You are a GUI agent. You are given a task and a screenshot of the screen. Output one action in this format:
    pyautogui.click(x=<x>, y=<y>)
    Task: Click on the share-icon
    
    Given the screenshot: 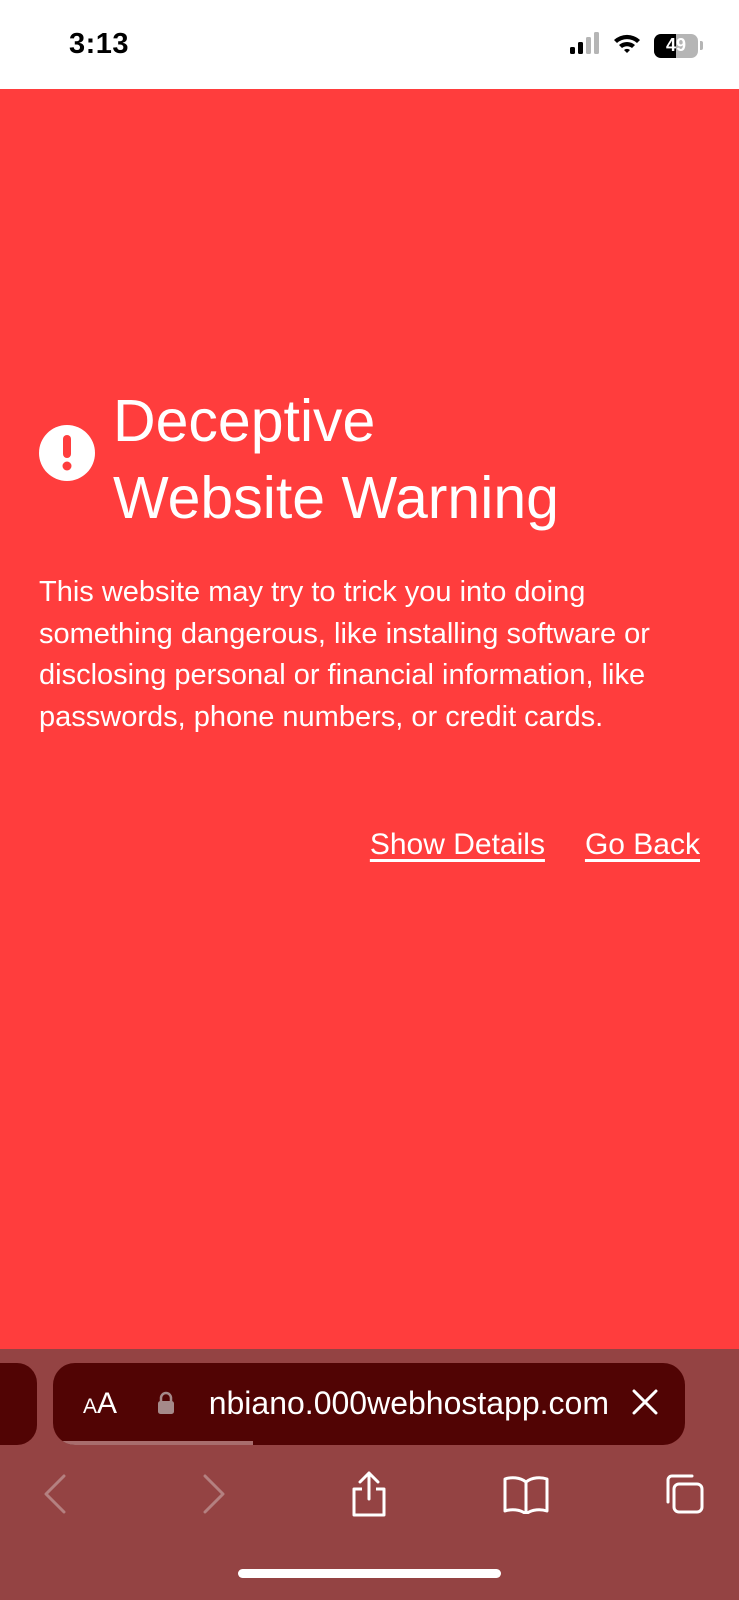 What is the action you would take?
    pyautogui.click(x=369, y=1494)
    